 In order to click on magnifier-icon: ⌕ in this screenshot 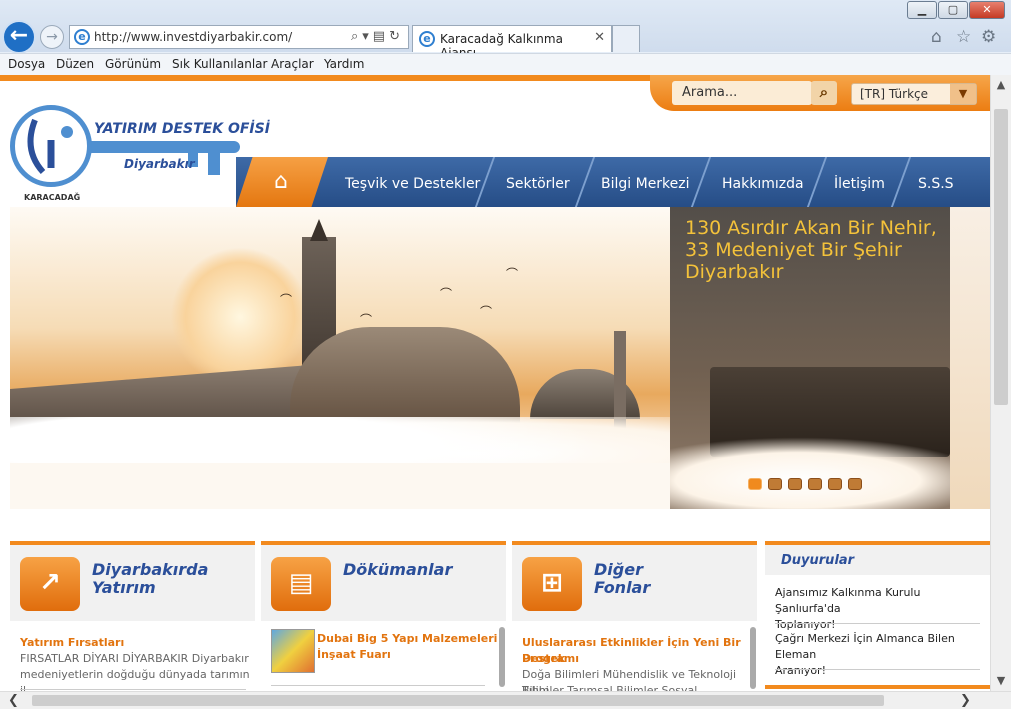, I will do `click(824, 92)`.